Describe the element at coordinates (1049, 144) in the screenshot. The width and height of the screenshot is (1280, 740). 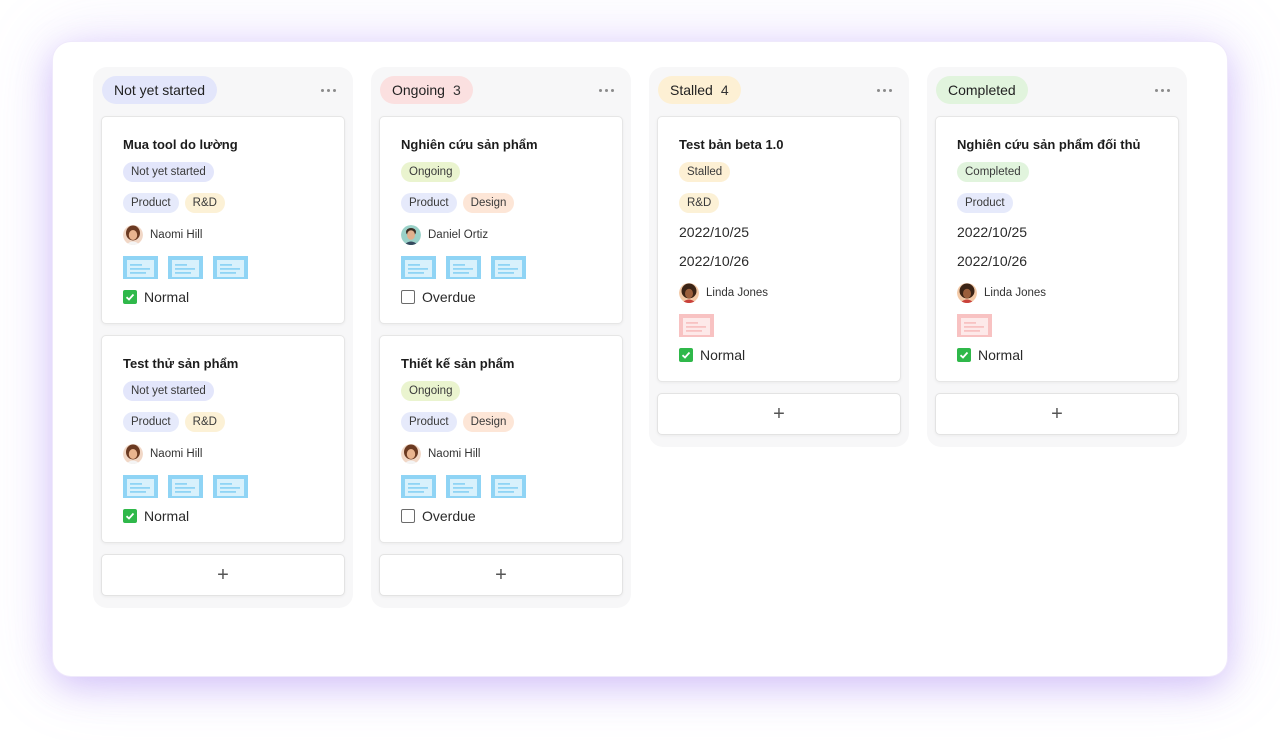
I see `task-title: Nghiên cứu sản phẩm đối thủ` at that location.